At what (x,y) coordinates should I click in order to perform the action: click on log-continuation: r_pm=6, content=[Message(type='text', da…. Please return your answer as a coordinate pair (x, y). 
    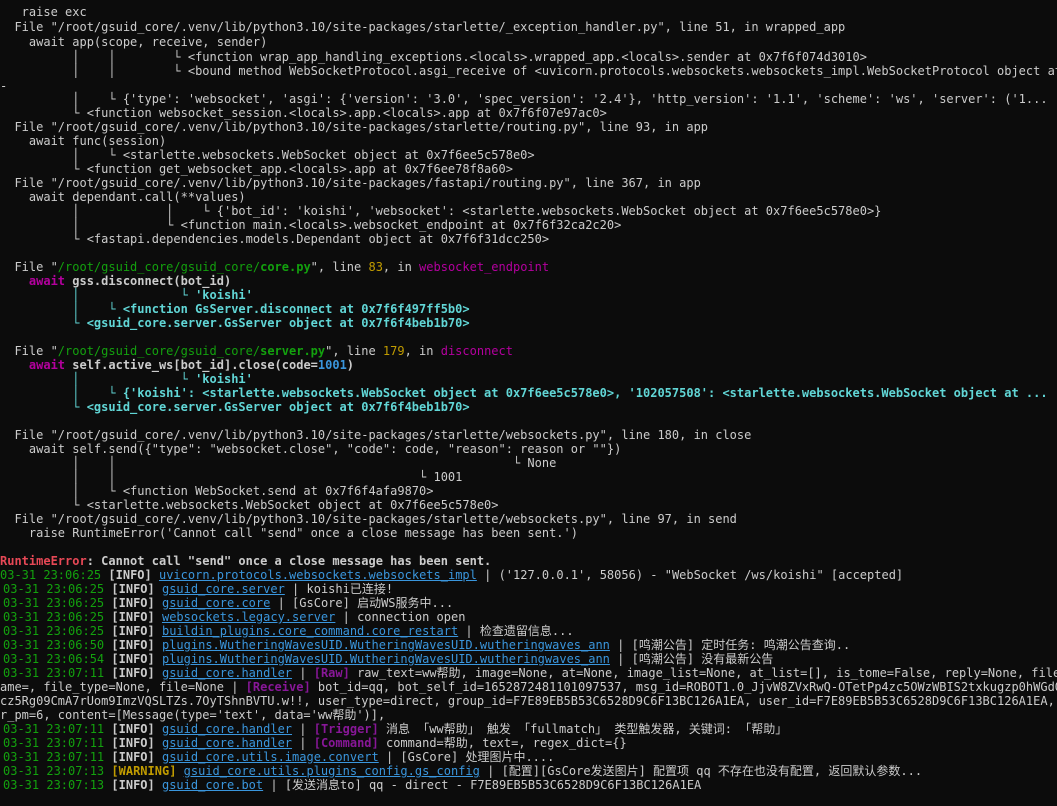
    Looking at the image, I should click on (193, 715).